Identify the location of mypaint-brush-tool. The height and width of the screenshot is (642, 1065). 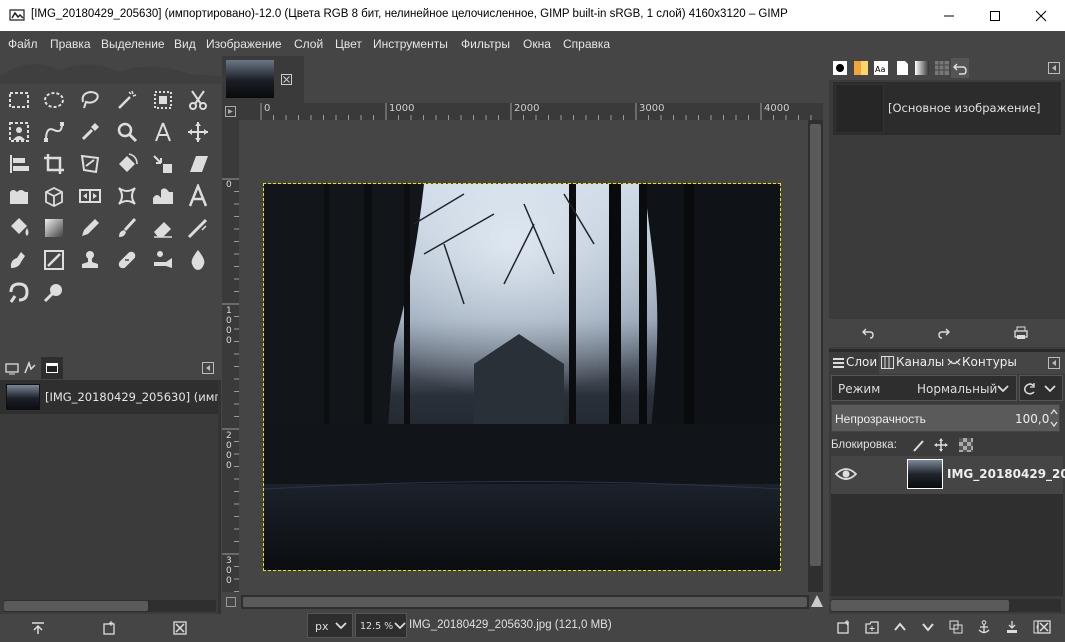
(54, 260).